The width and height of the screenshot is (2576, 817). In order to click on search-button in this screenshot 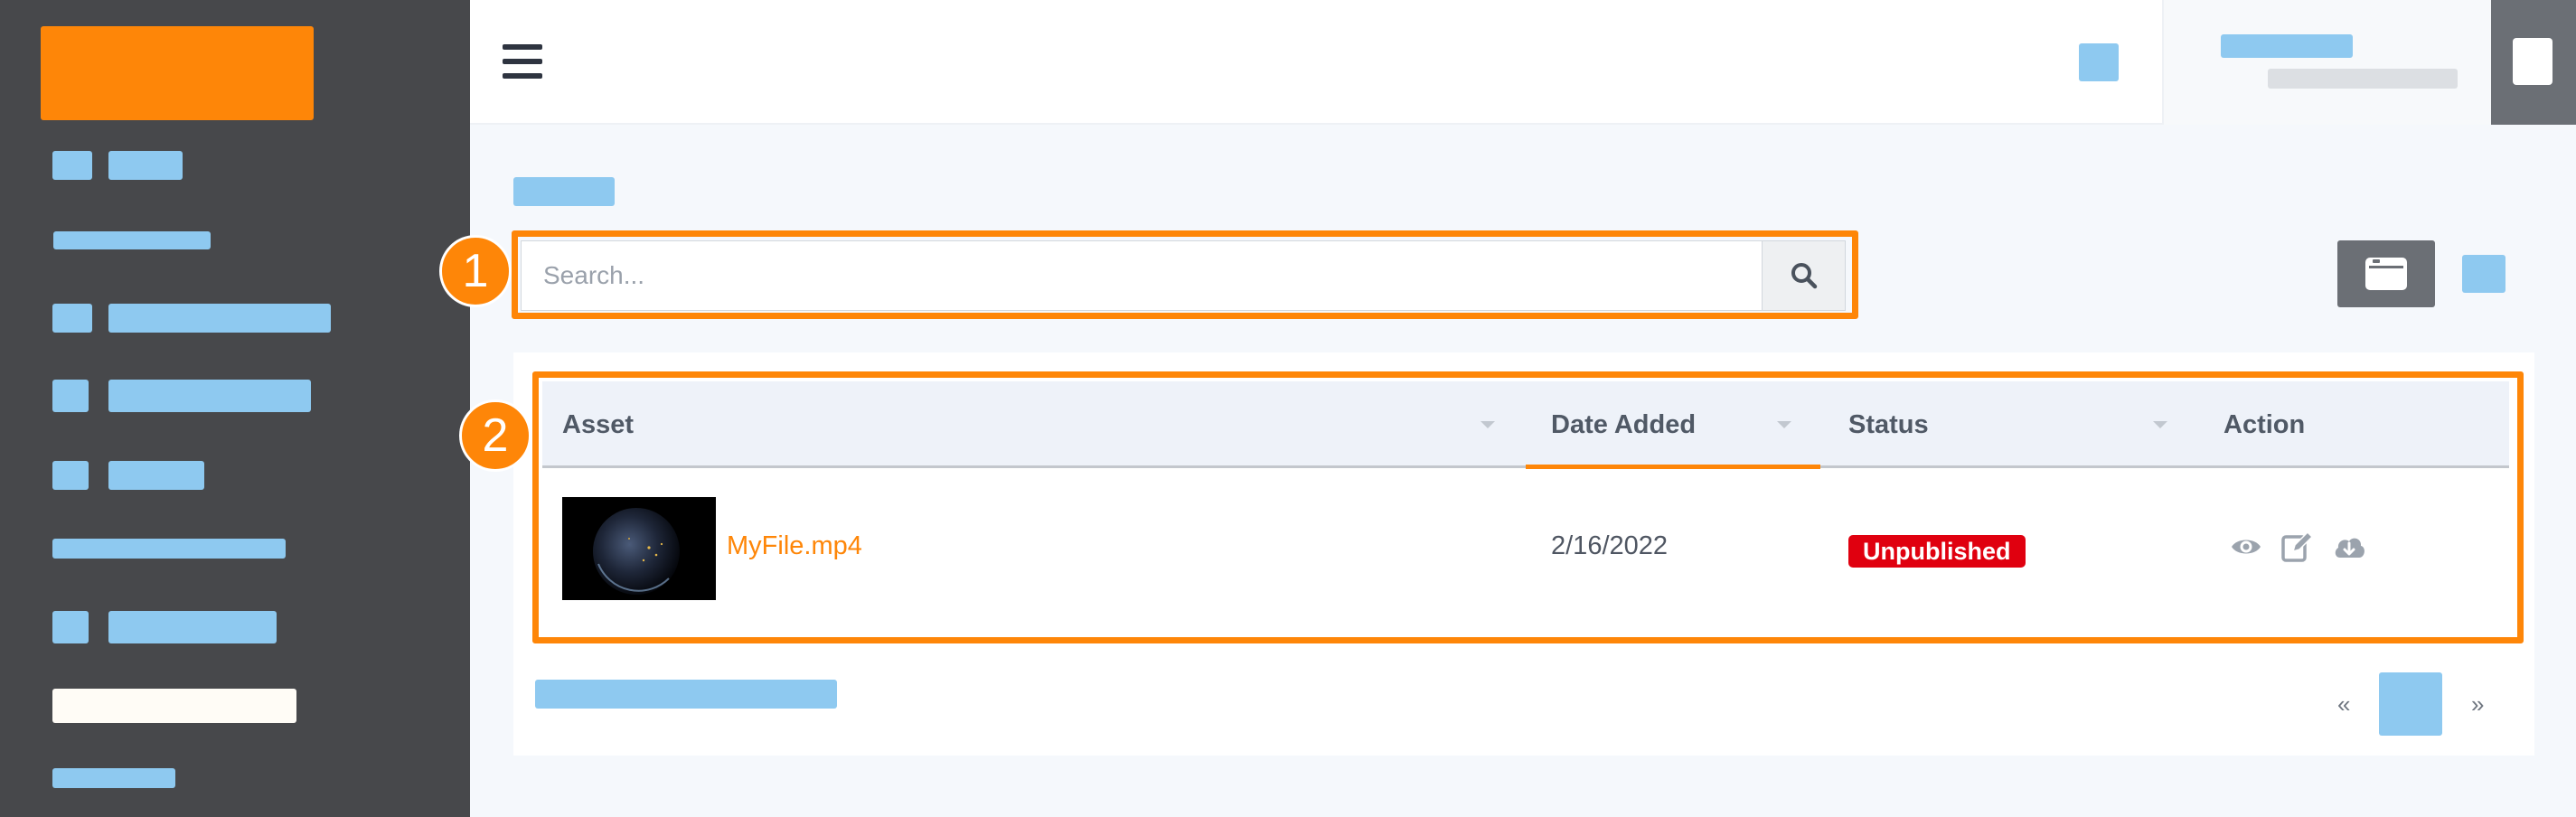, I will do `click(1804, 275)`.